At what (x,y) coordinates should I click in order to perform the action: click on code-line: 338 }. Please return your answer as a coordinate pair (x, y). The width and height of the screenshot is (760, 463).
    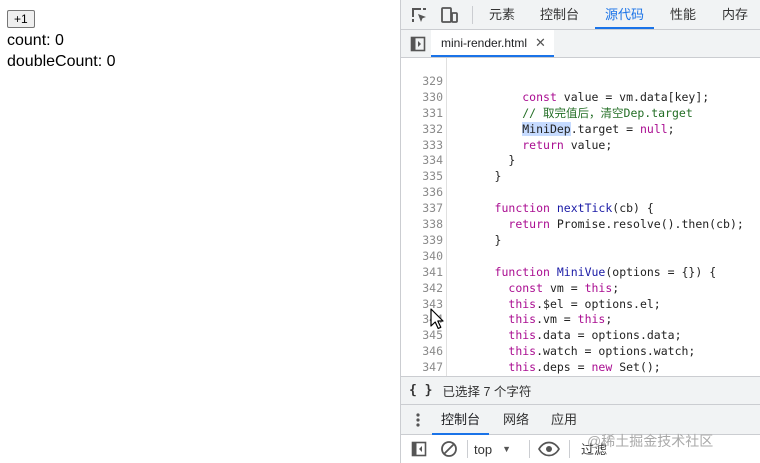
    Looking at the image, I should click on (580, 224).